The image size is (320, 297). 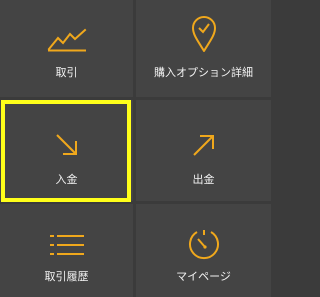 I want to click on menu-tile-trade: 取引, so click(x=66, y=48).